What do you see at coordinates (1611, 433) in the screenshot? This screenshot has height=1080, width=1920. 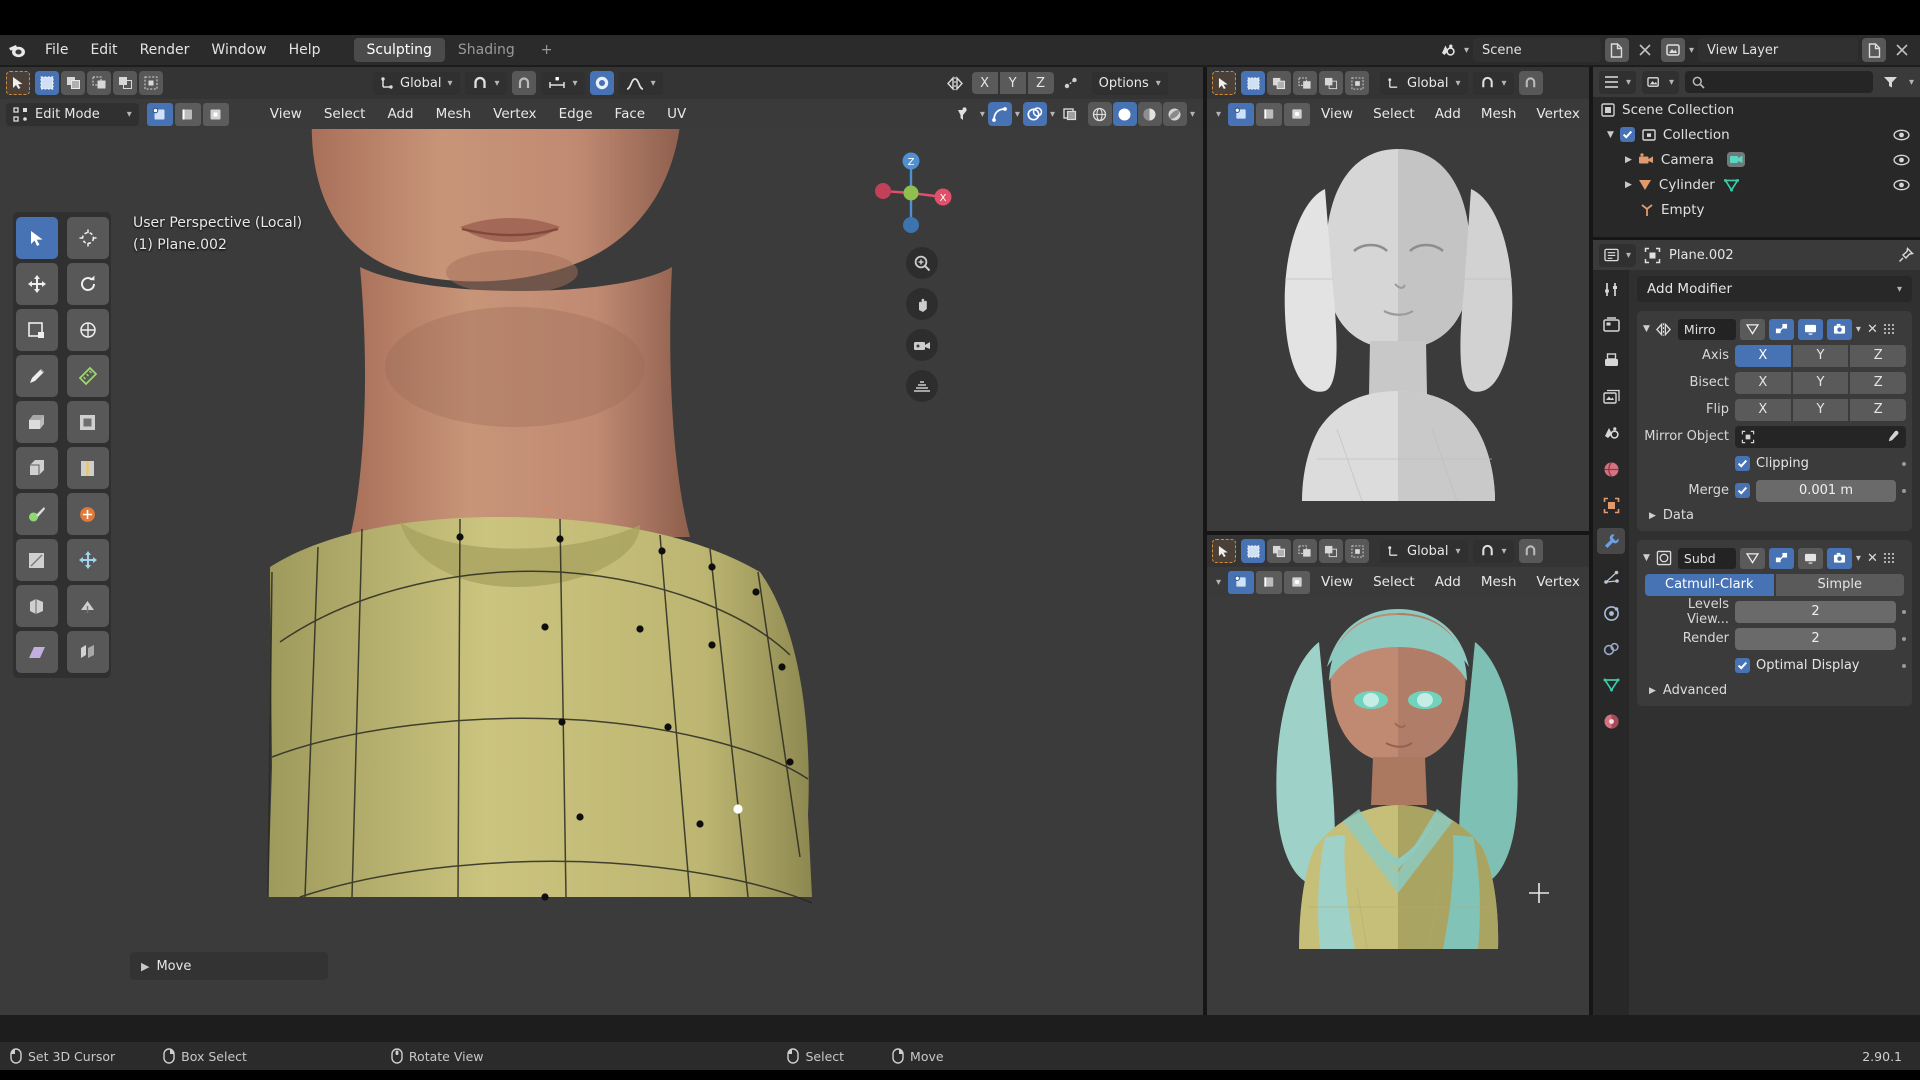 I see `scene-tab` at bounding box center [1611, 433].